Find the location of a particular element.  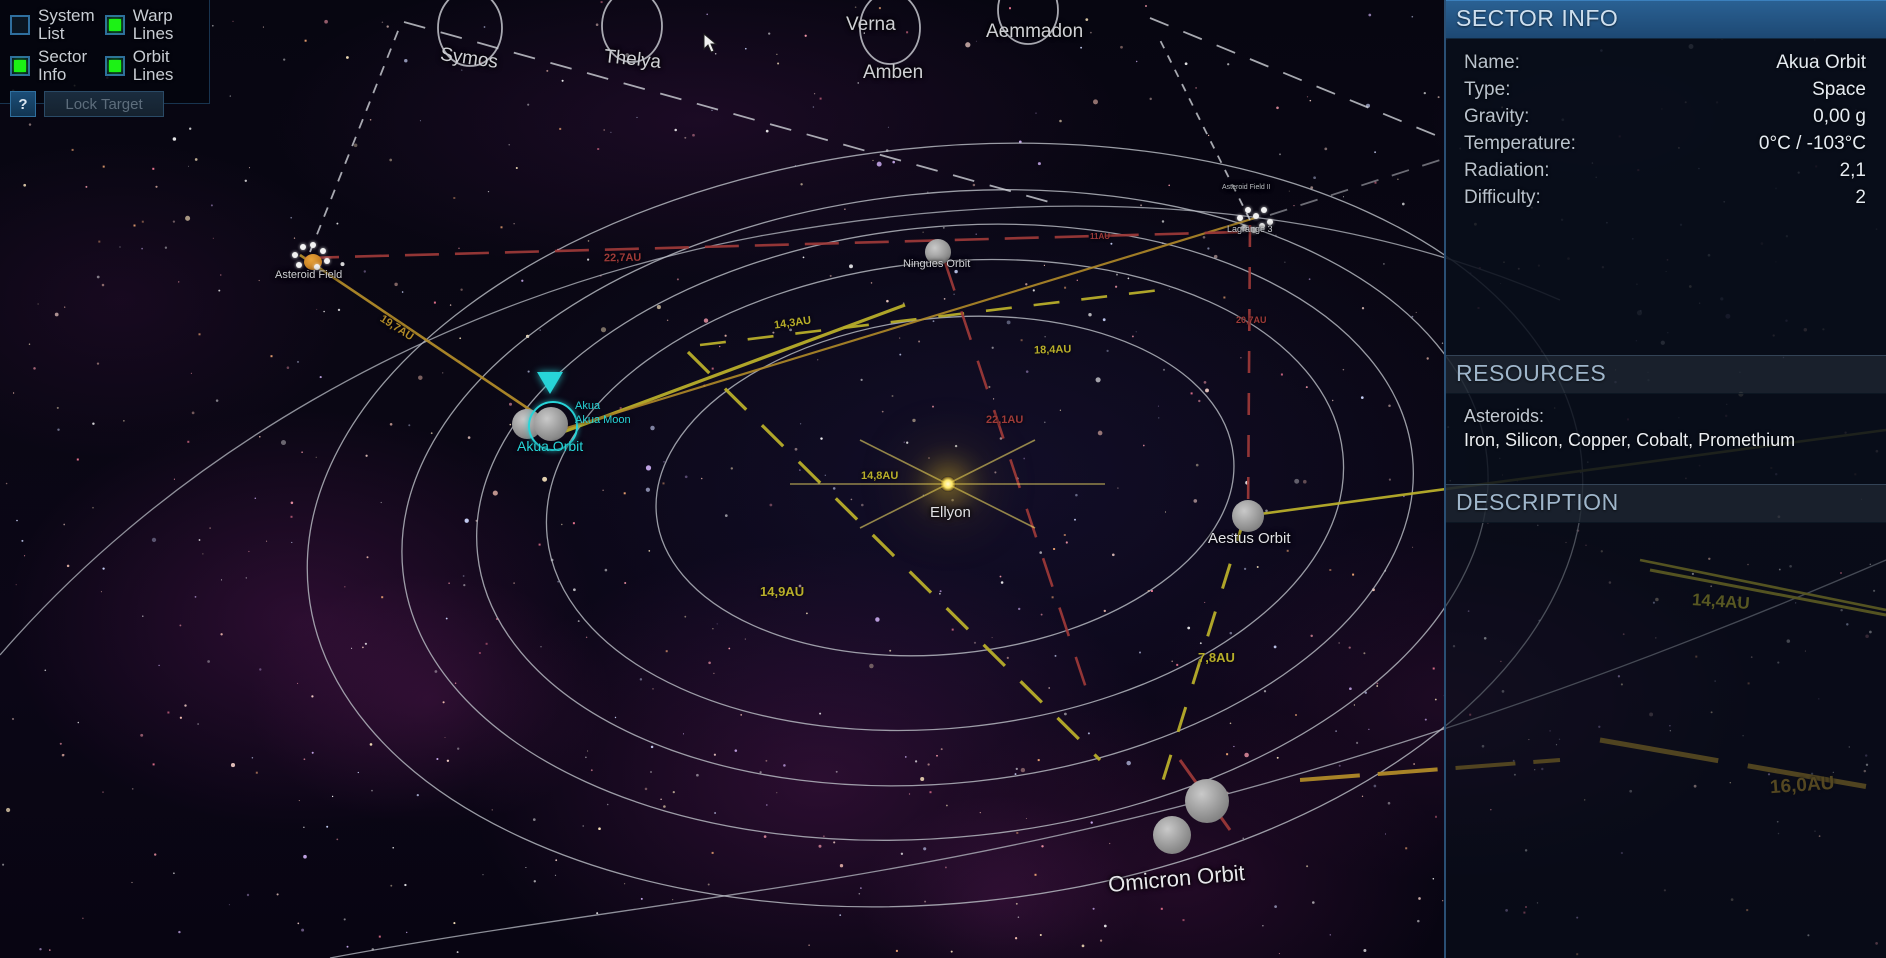

map-controls-column-right: Warp Lines Orbit Lines is located at coordinates (156, 47).